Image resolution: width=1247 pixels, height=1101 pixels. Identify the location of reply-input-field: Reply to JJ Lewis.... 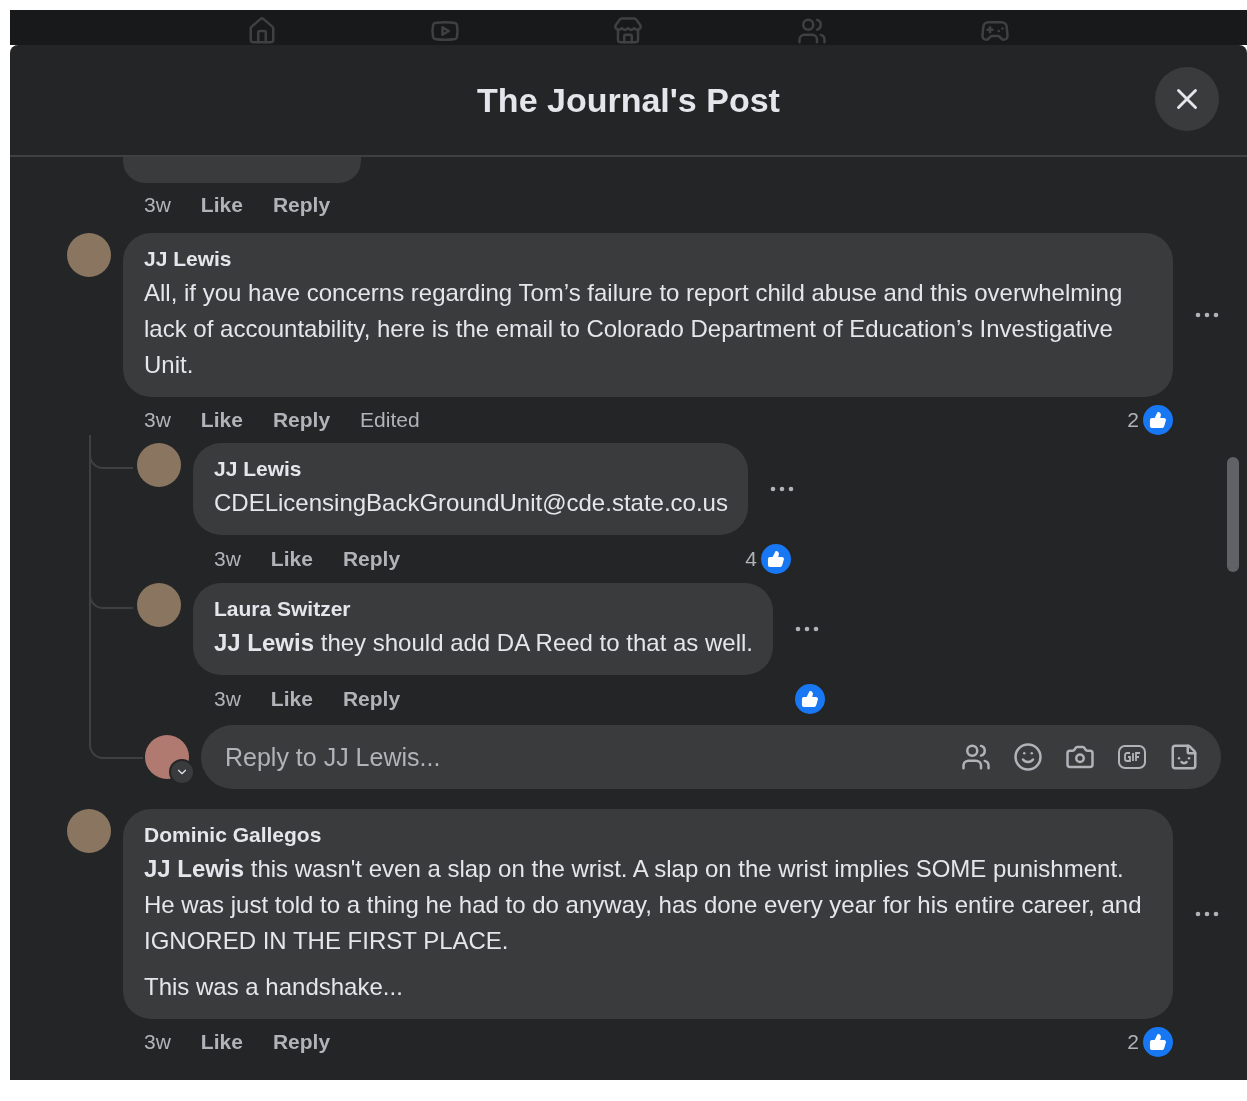
(581, 757).